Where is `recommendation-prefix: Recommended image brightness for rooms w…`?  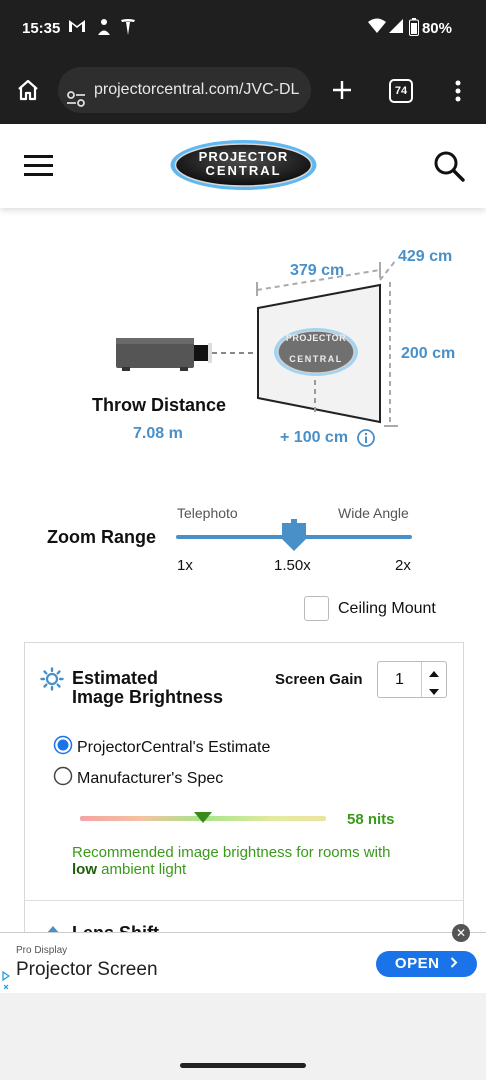 recommendation-prefix: Recommended image brightness for rooms w… is located at coordinates (231, 852).